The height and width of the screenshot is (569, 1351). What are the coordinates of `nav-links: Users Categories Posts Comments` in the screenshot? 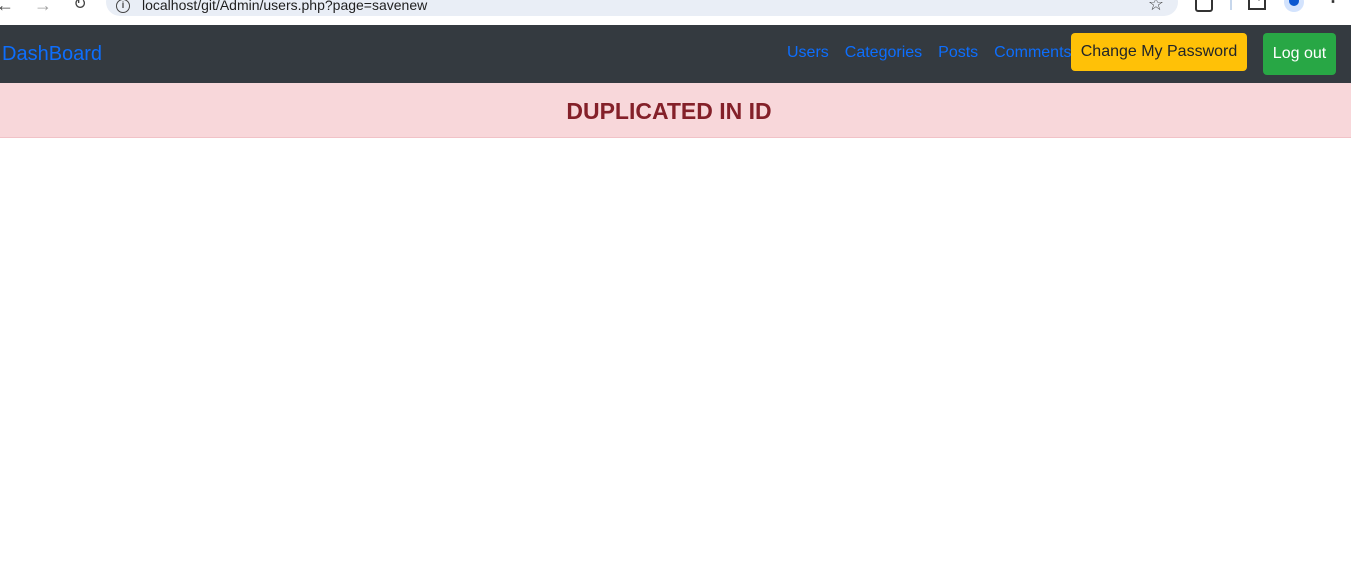 It's located at (929, 53).